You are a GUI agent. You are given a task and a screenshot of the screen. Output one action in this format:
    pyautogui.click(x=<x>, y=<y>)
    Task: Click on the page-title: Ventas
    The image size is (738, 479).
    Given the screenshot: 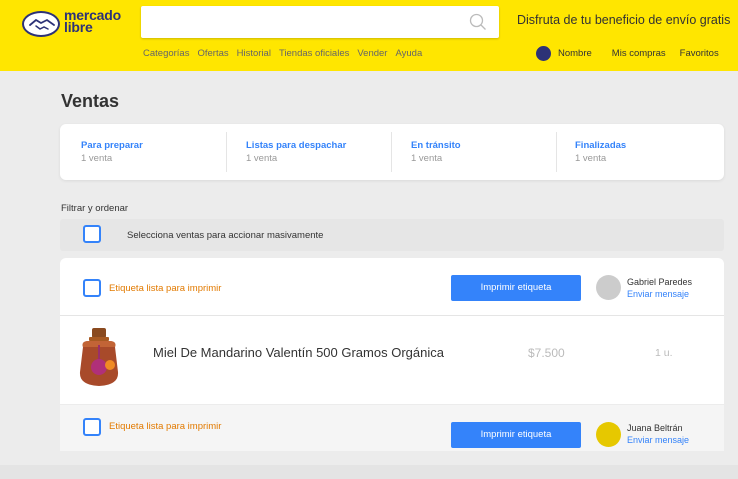 What is the action you would take?
    pyautogui.click(x=90, y=101)
    